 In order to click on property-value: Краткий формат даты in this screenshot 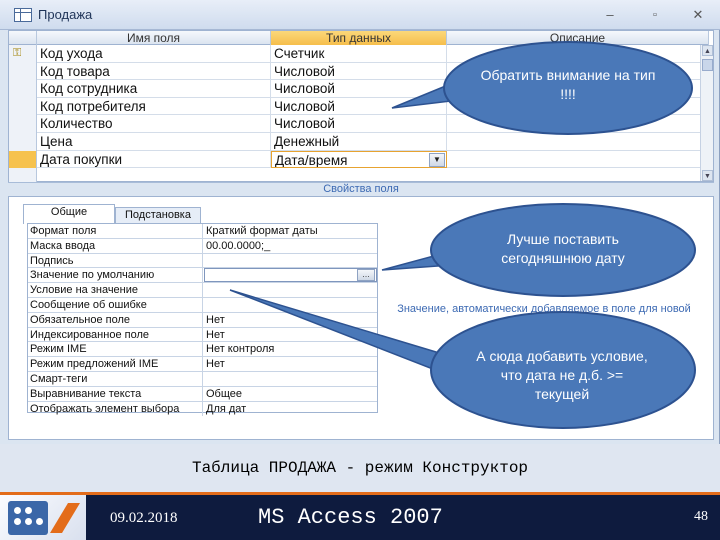, I will do `click(290, 231)`.